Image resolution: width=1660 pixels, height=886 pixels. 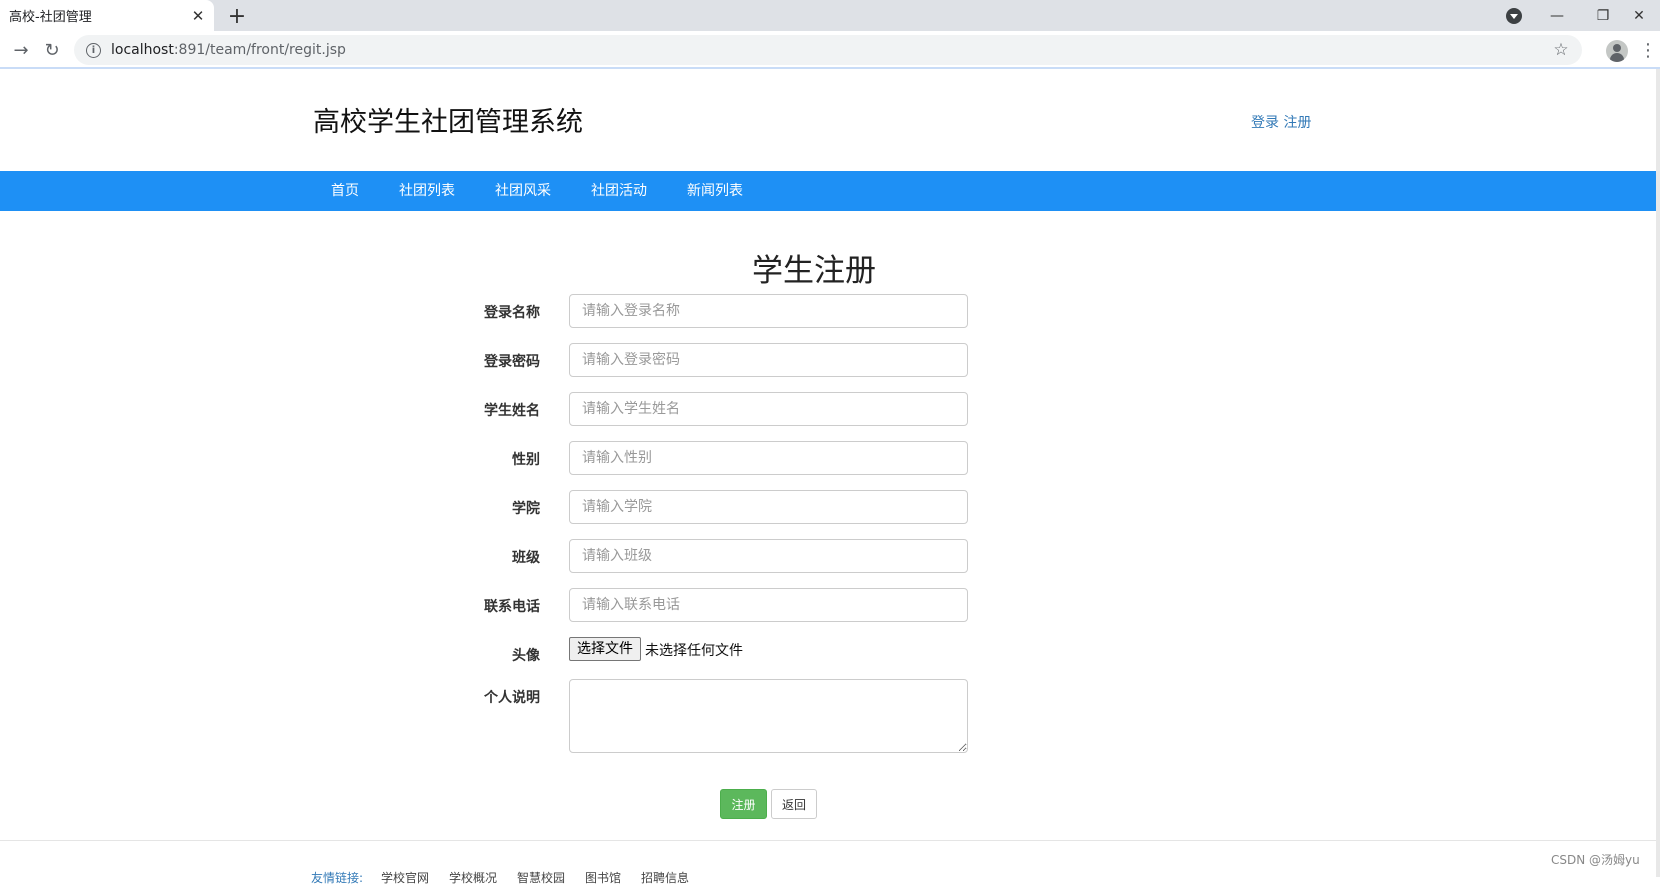 What do you see at coordinates (512, 607) in the screenshot?
I see `field-label-phone: 联系电话` at bounding box center [512, 607].